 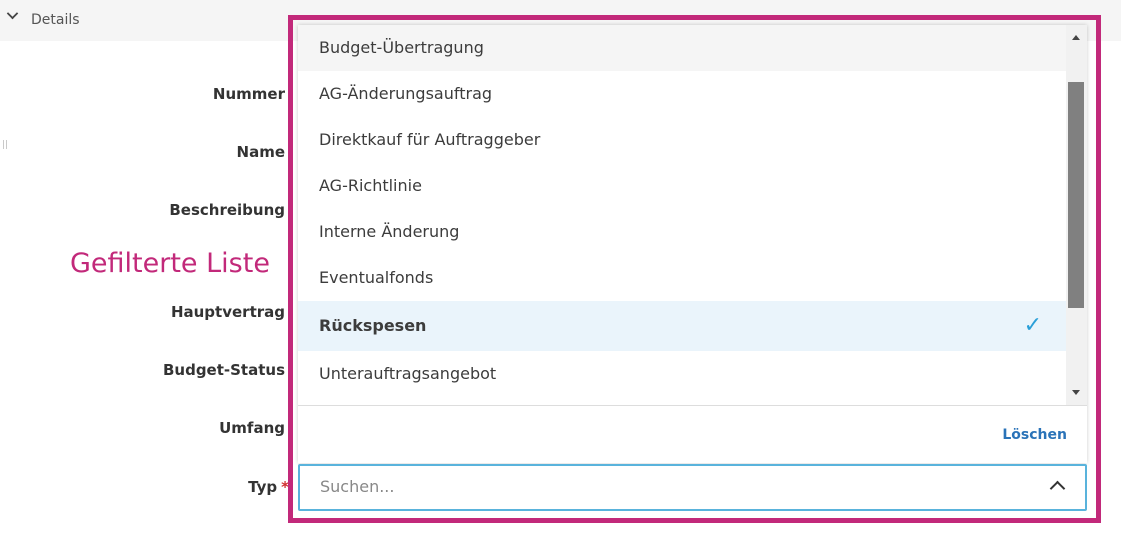 I want to click on chevron-down-icon, so click(x=12, y=13).